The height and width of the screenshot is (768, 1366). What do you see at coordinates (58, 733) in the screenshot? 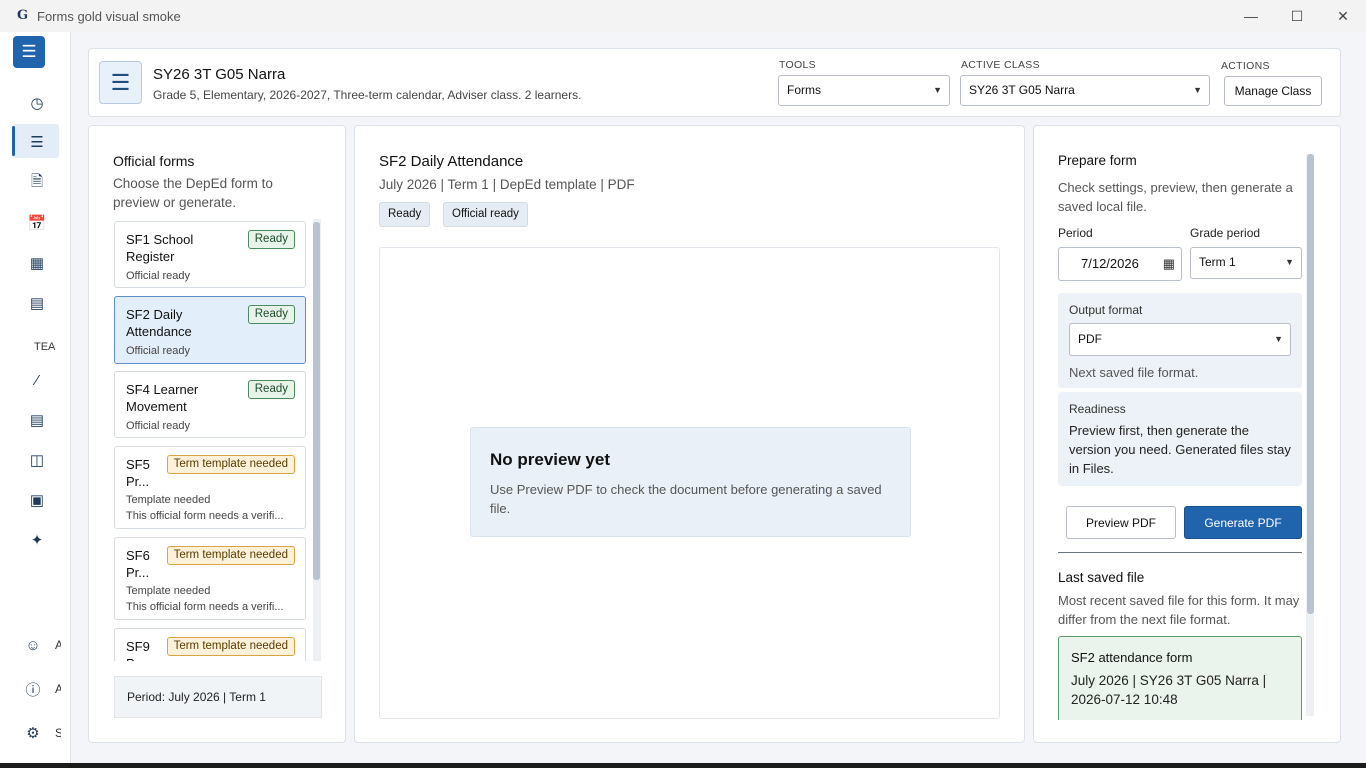
I see `rail-clipped-label: S` at bounding box center [58, 733].